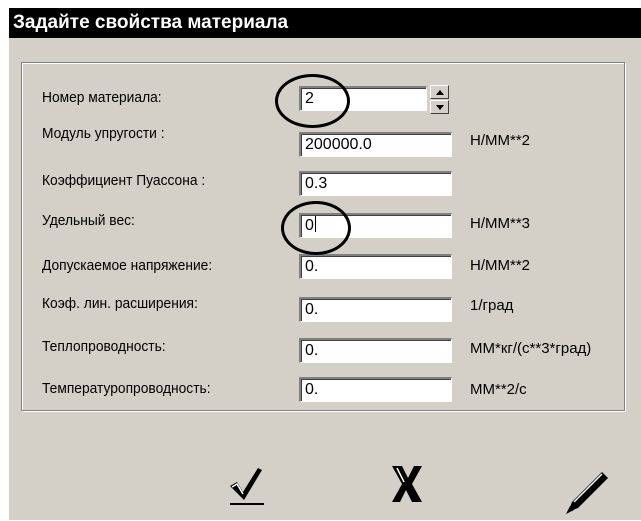 This screenshot has width=641, height=521. What do you see at coordinates (375, 183) in the screenshot?
I see `poisson-ratio-input: 0.3` at bounding box center [375, 183].